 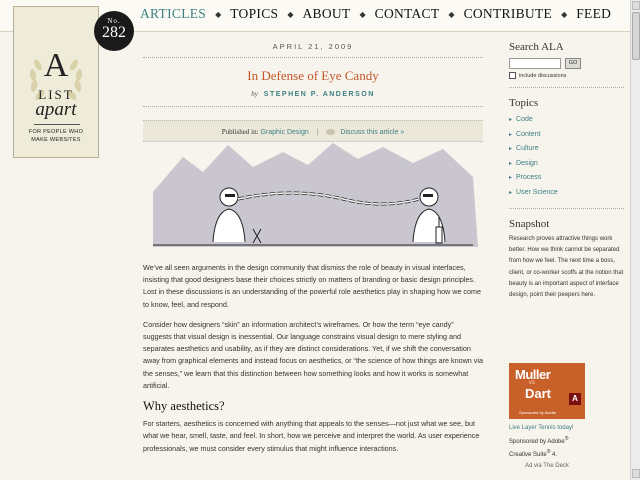 What do you see at coordinates (566, 135) in the screenshot?
I see `topic-content: ▸ Content` at bounding box center [566, 135].